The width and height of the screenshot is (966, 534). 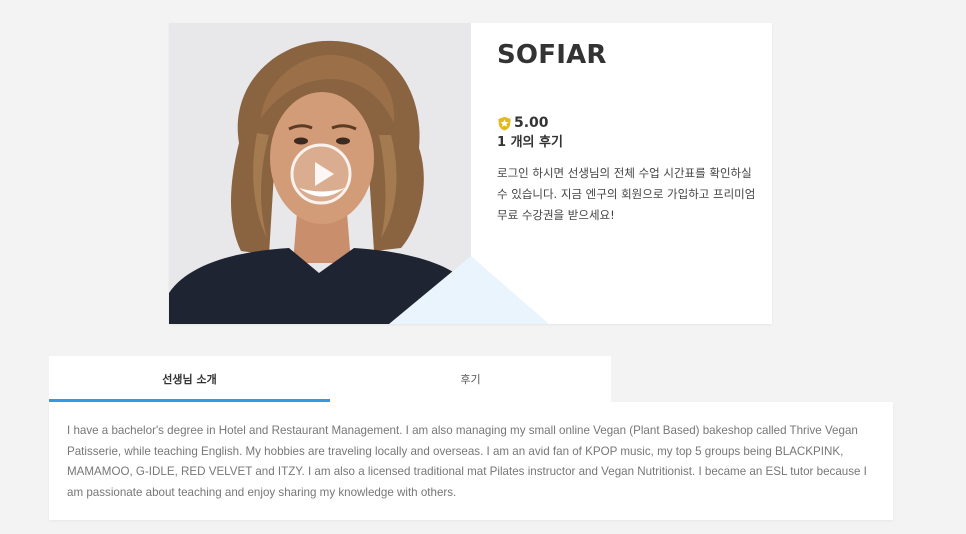 I want to click on profile-tabs: 선생님 소개 후기, so click(x=330, y=379).